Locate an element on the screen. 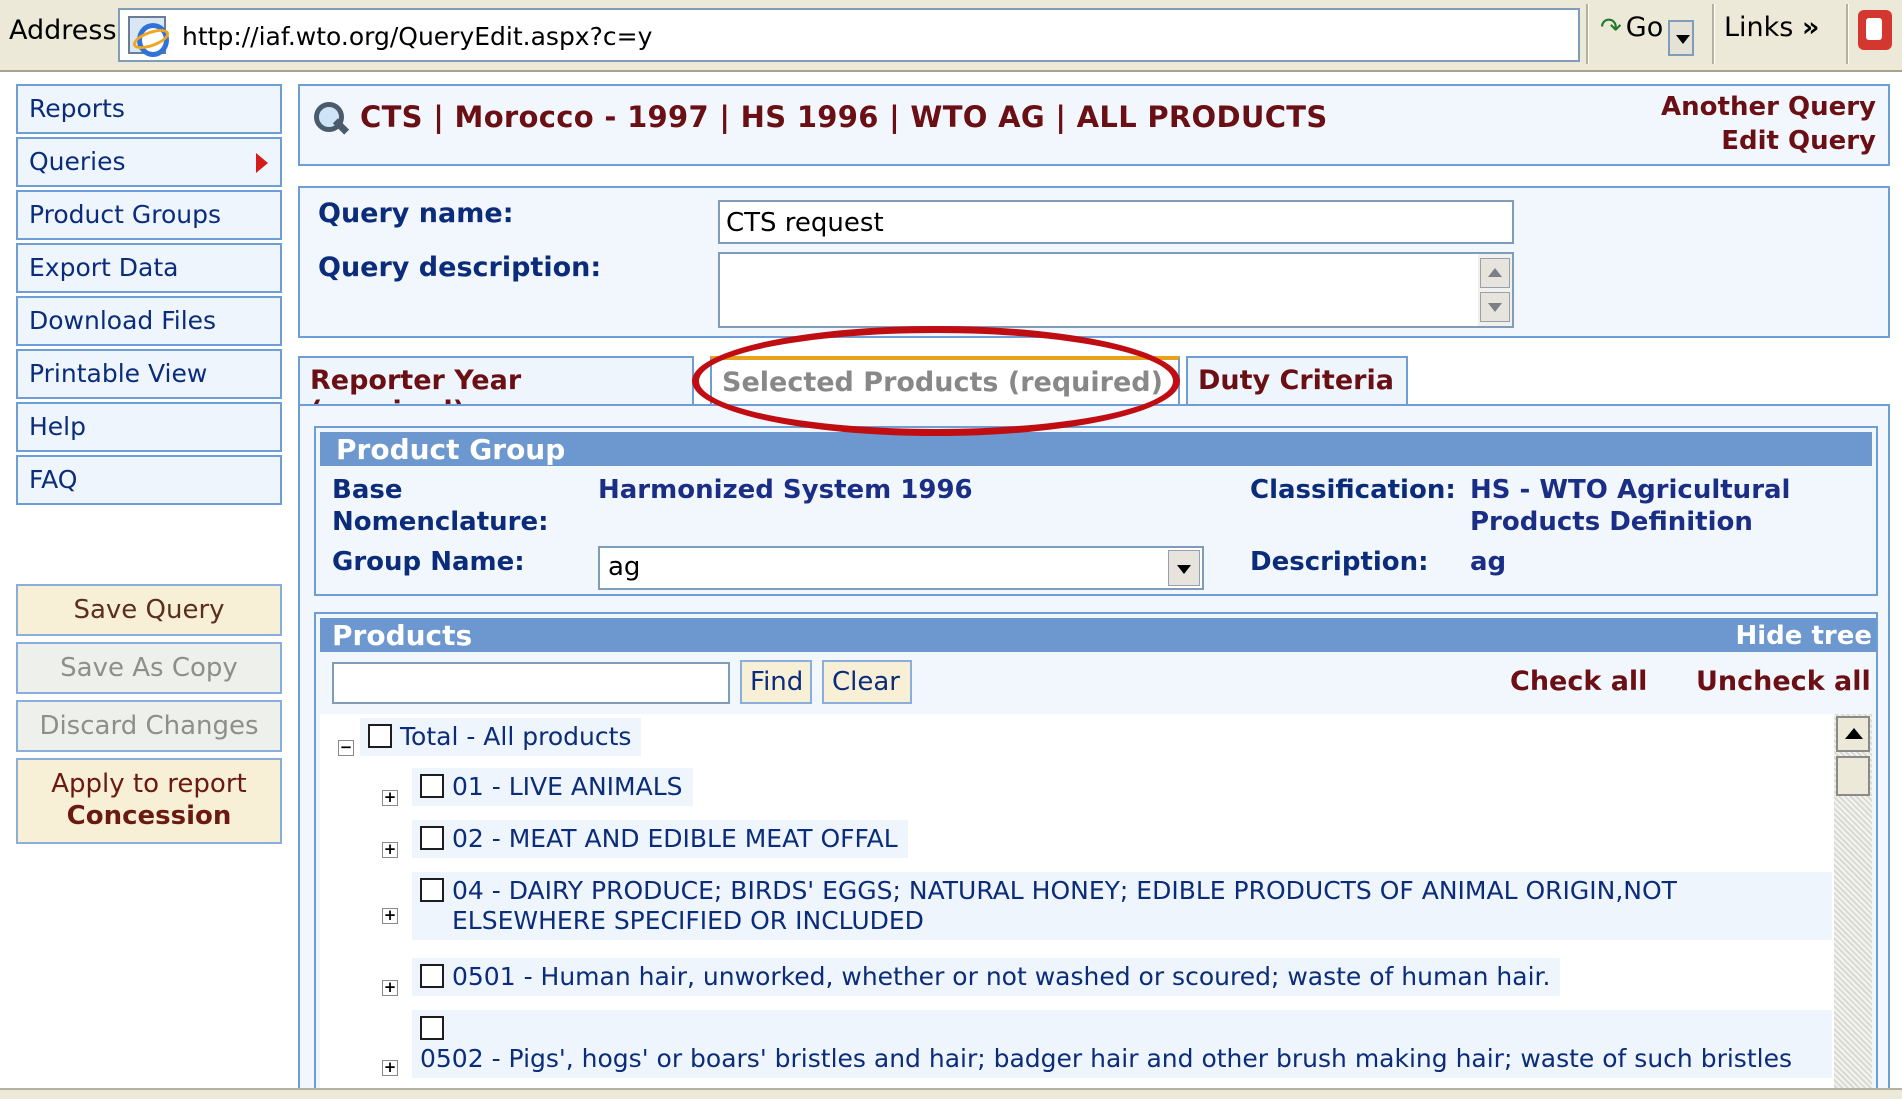  magnifier-icon is located at coordinates (330, 118).